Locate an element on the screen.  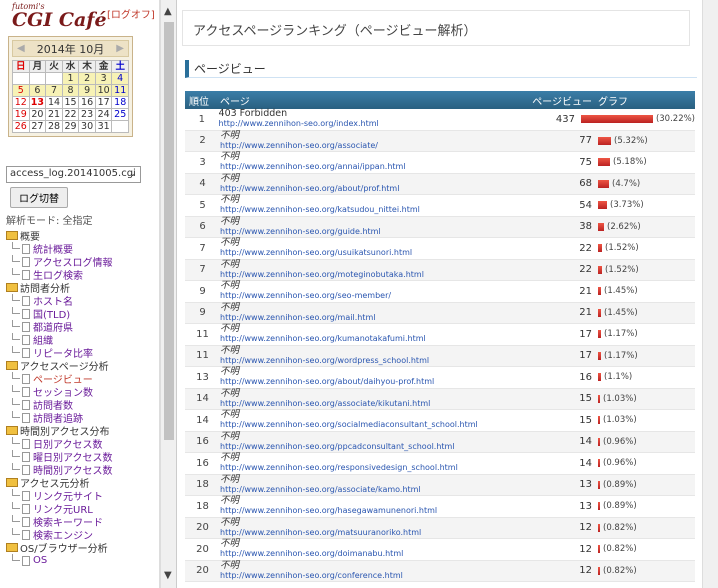
calendar-day: 2 is located at coordinates (87, 78).